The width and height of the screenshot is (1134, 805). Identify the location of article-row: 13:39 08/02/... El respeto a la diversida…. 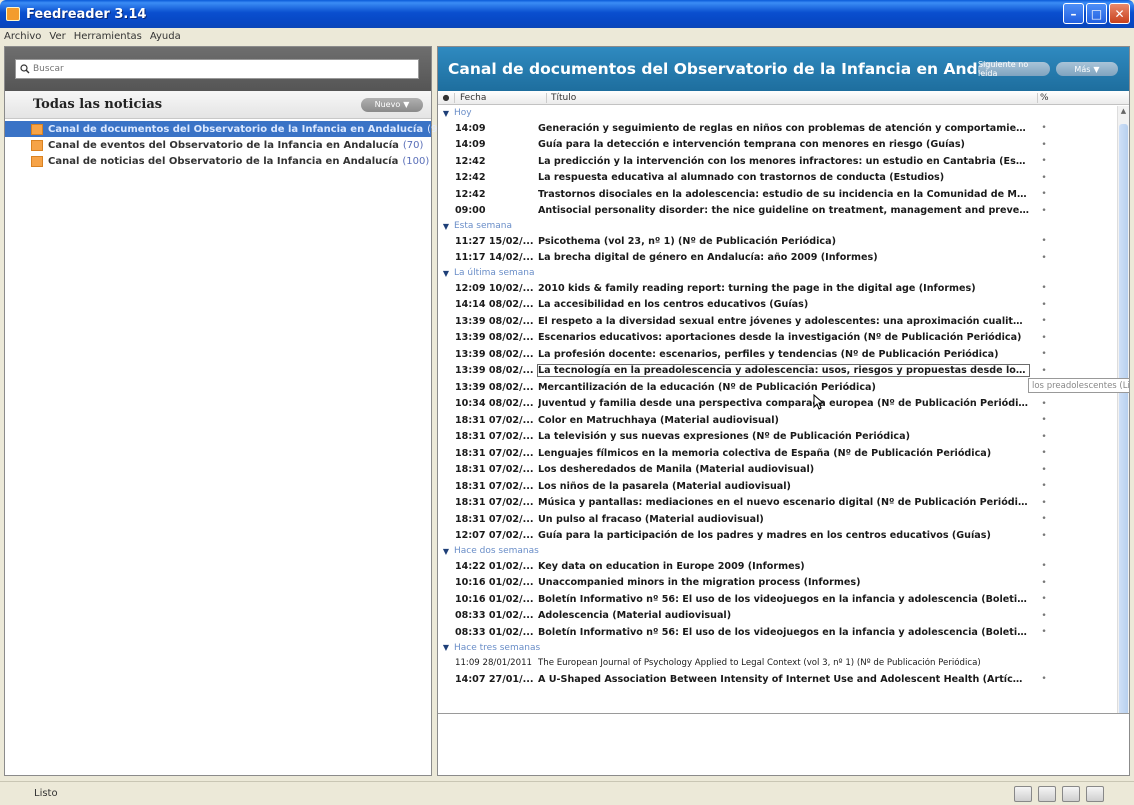
(778, 321).